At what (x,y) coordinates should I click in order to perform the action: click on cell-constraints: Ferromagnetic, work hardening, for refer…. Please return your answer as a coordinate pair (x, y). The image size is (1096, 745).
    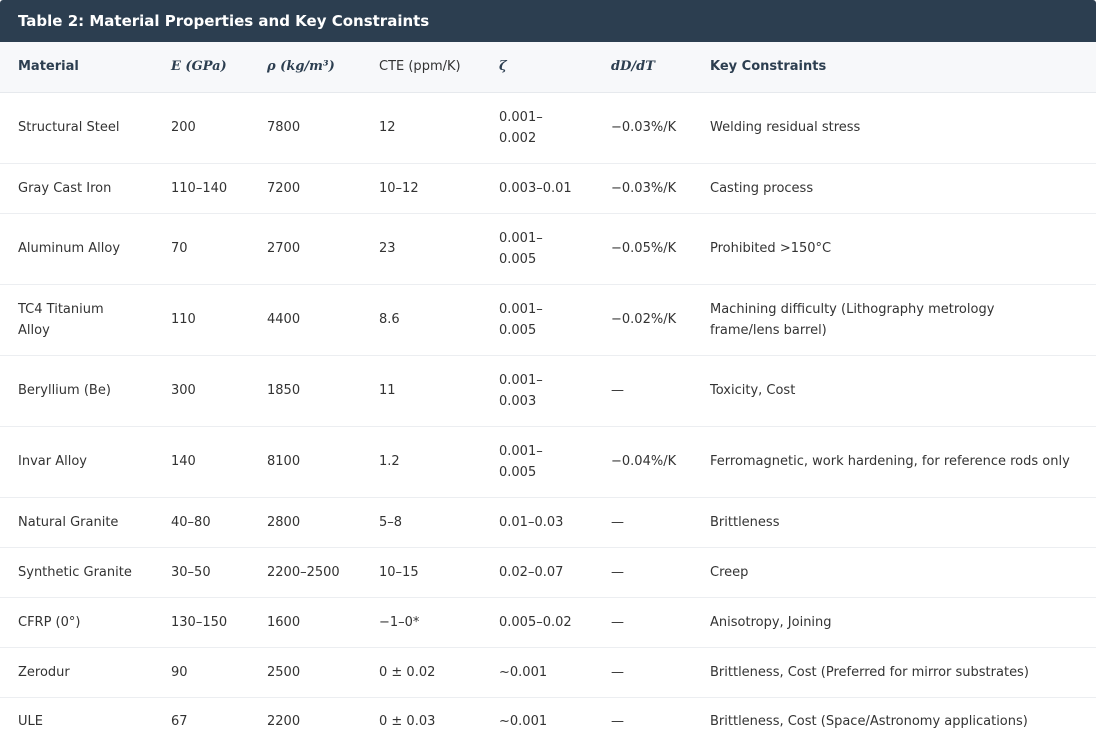
    Looking at the image, I should click on (894, 462).